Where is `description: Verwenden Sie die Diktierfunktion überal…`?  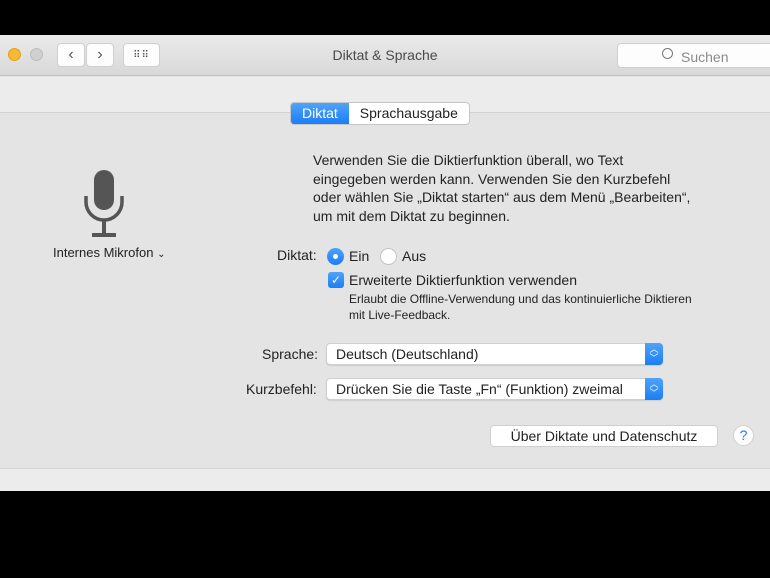
description: Verwenden Sie die Diktierfunktion überal… is located at coordinates (501, 188).